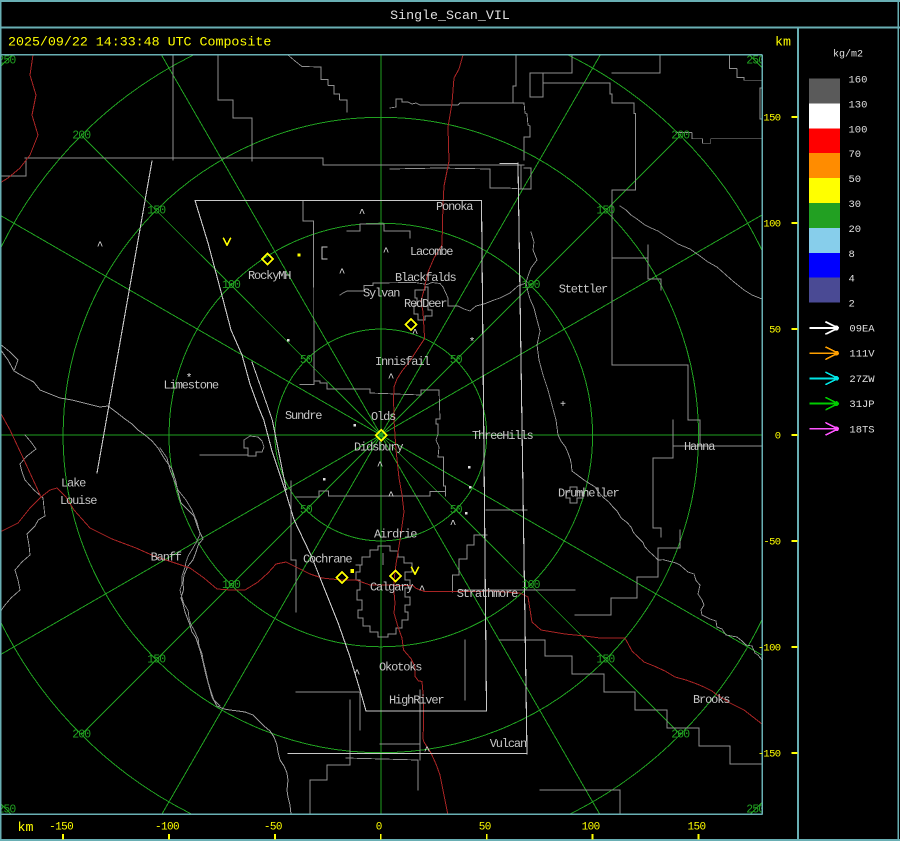 The width and height of the screenshot is (900, 841). I want to click on svg-text: 27ZW, so click(862, 380).